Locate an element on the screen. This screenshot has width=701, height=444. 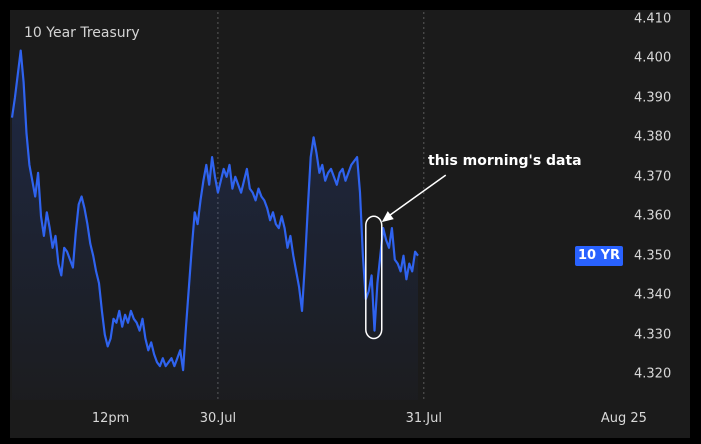
y-tick-label: 4.370 is located at coordinates (653, 177).